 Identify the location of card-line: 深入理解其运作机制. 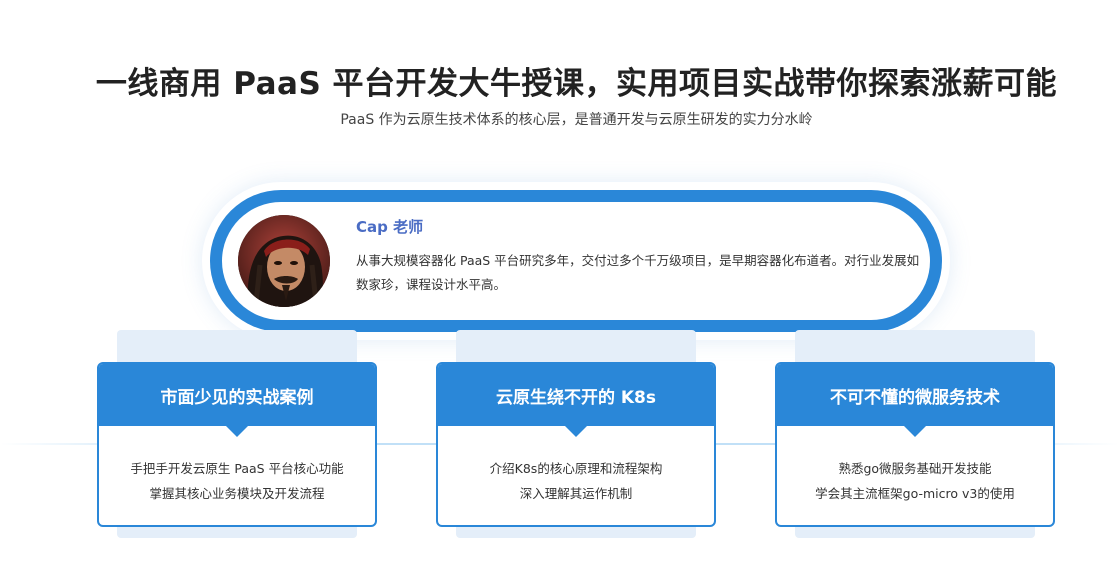
(576, 493).